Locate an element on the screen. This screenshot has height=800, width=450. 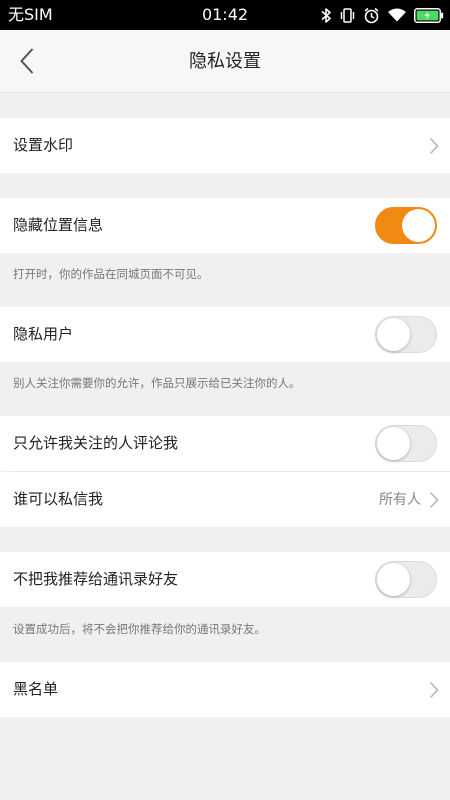
alarm-icon is located at coordinates (371, 15).